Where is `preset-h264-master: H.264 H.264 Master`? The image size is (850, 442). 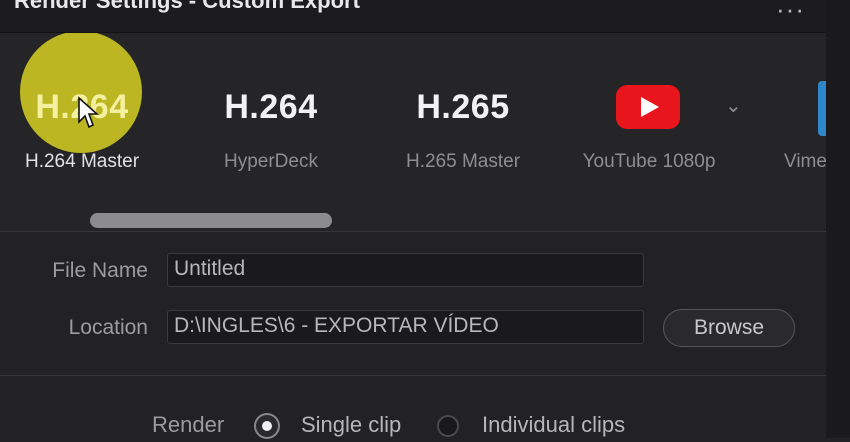 preset-h264-master: H.264 H.264 Master is located at coordinates (82, 120).